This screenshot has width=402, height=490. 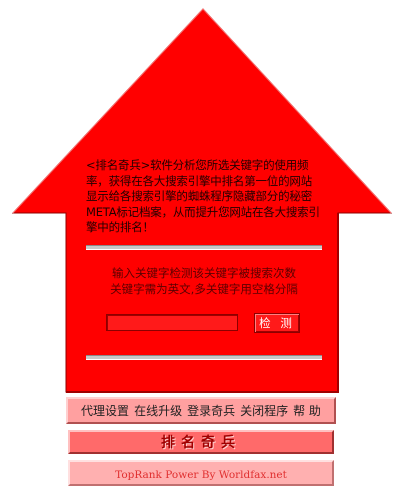 I want to click on divider-bottom, so click(x=204, y=357).